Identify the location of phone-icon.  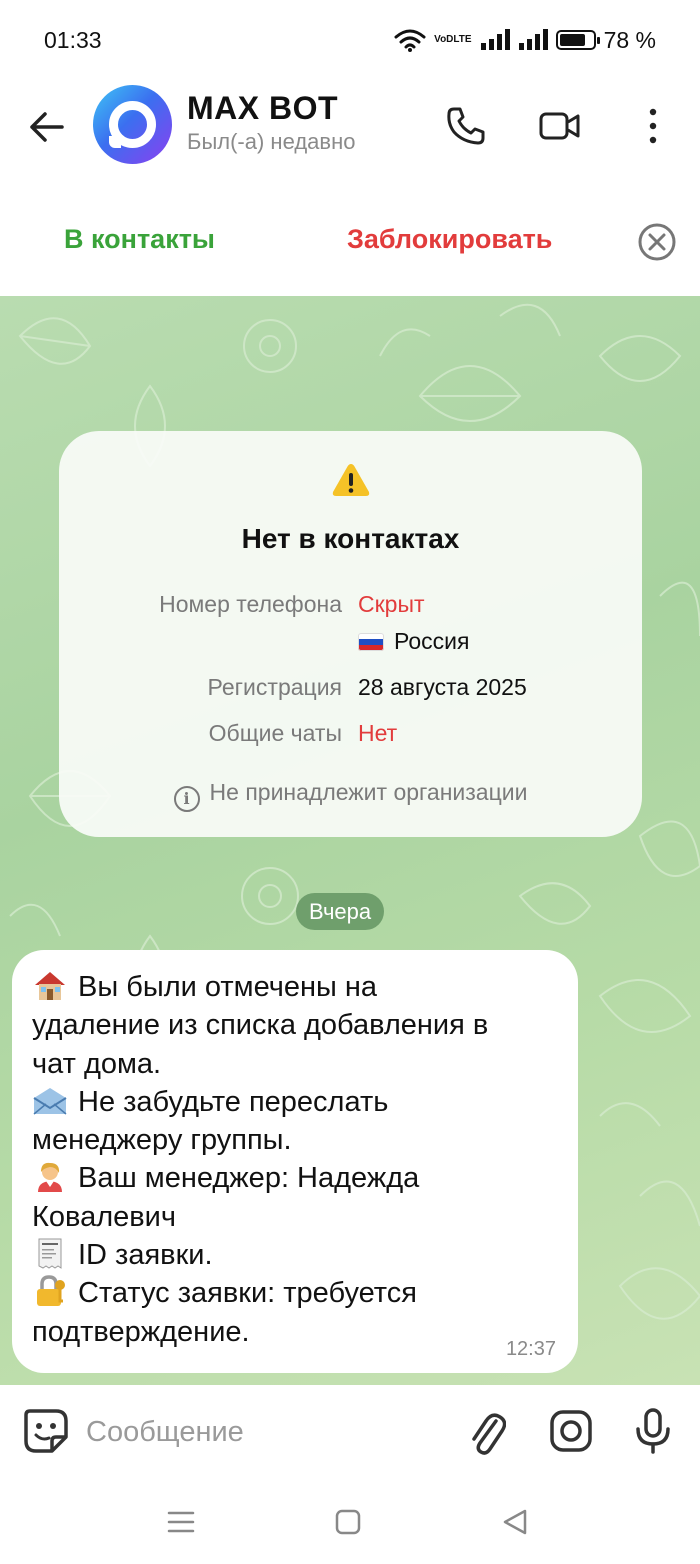
(466, 126).